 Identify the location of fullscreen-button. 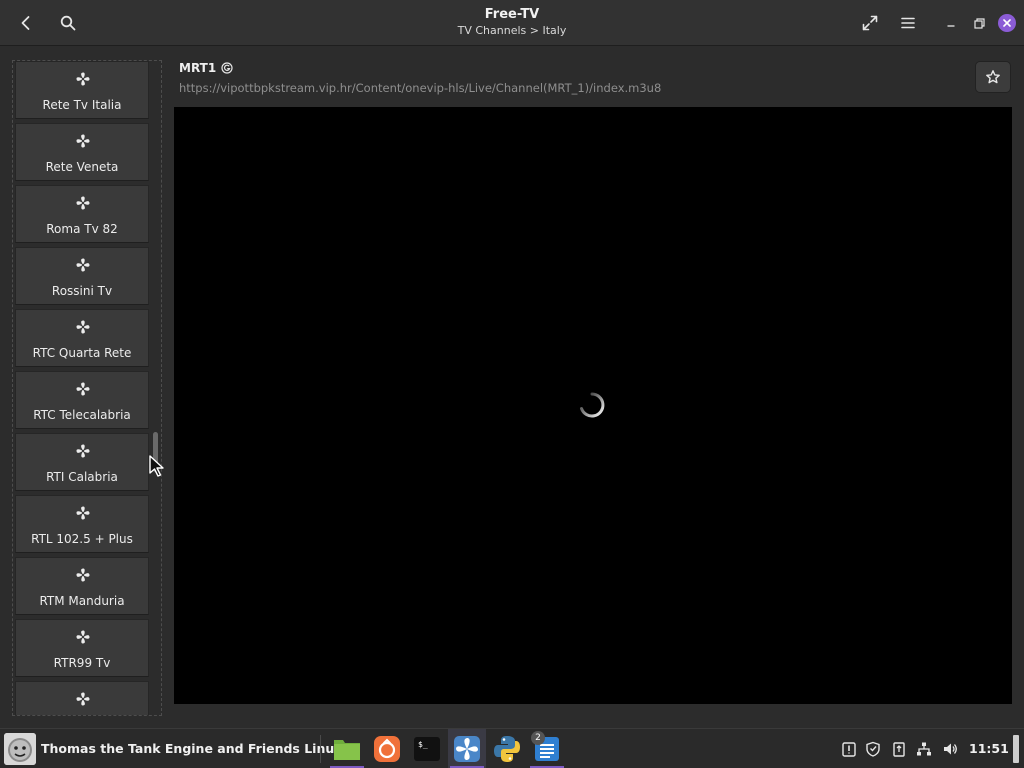
(870, 23).